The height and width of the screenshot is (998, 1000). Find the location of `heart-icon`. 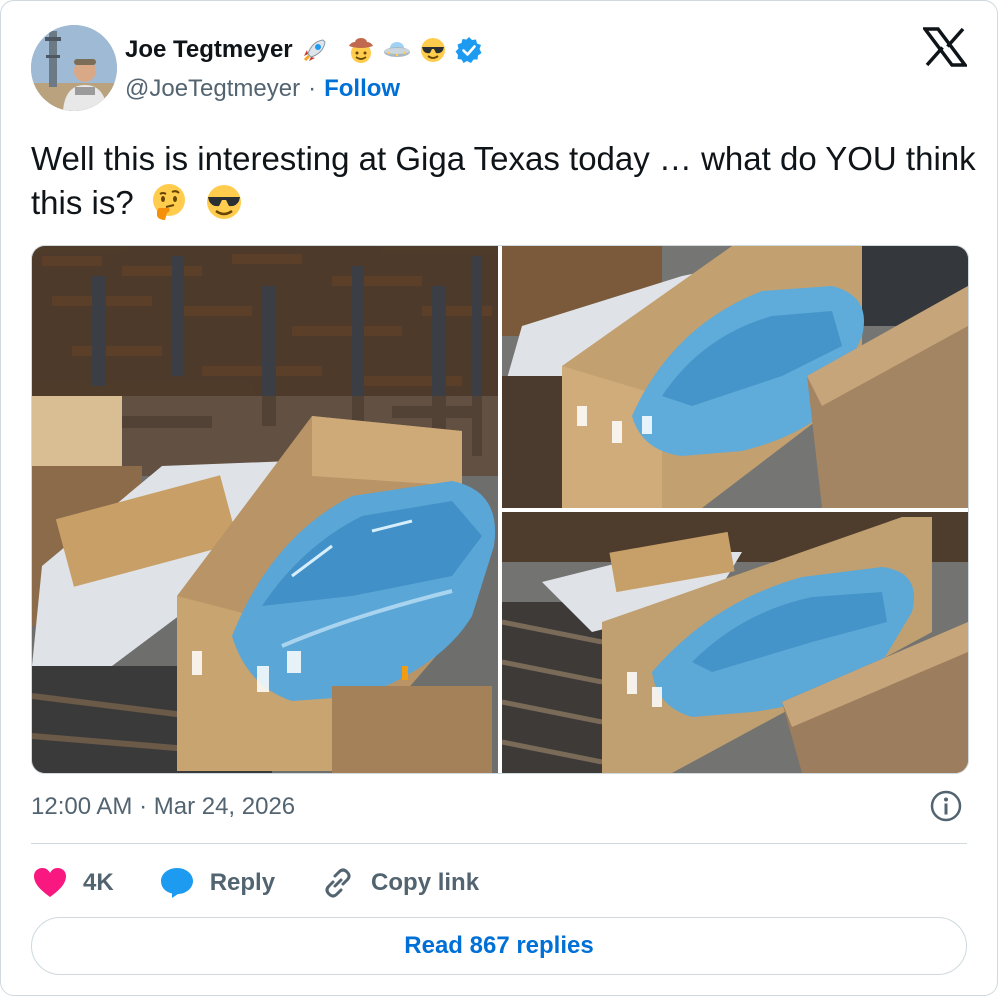

heart-icon is located at coordinates (50, 882).